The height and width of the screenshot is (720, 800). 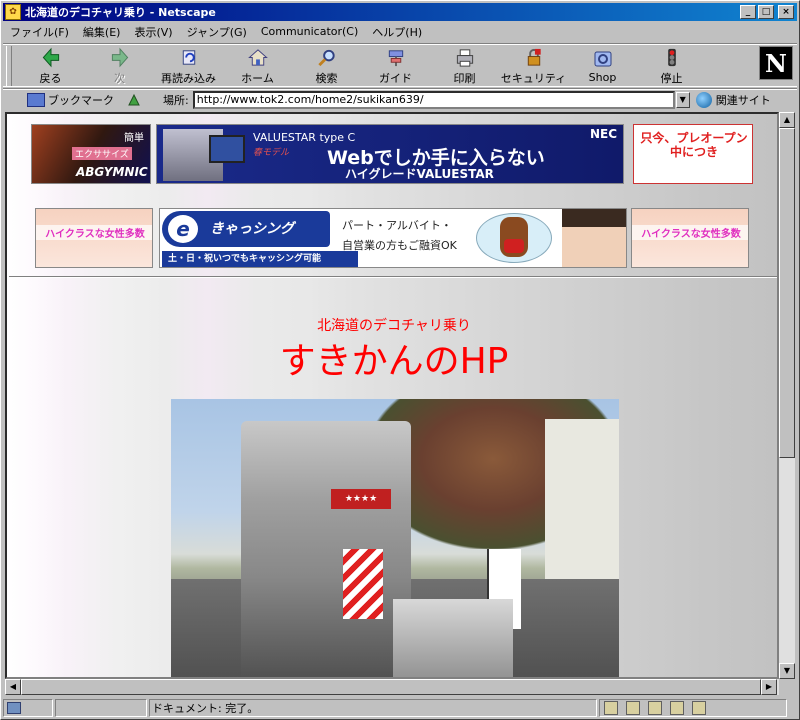 What do you see at coordinates (260, 259) in the screenshot?
I see `ecashing-strip: 土・日・祝いつでもキャッシング可能` at bounding box center [260, 259].